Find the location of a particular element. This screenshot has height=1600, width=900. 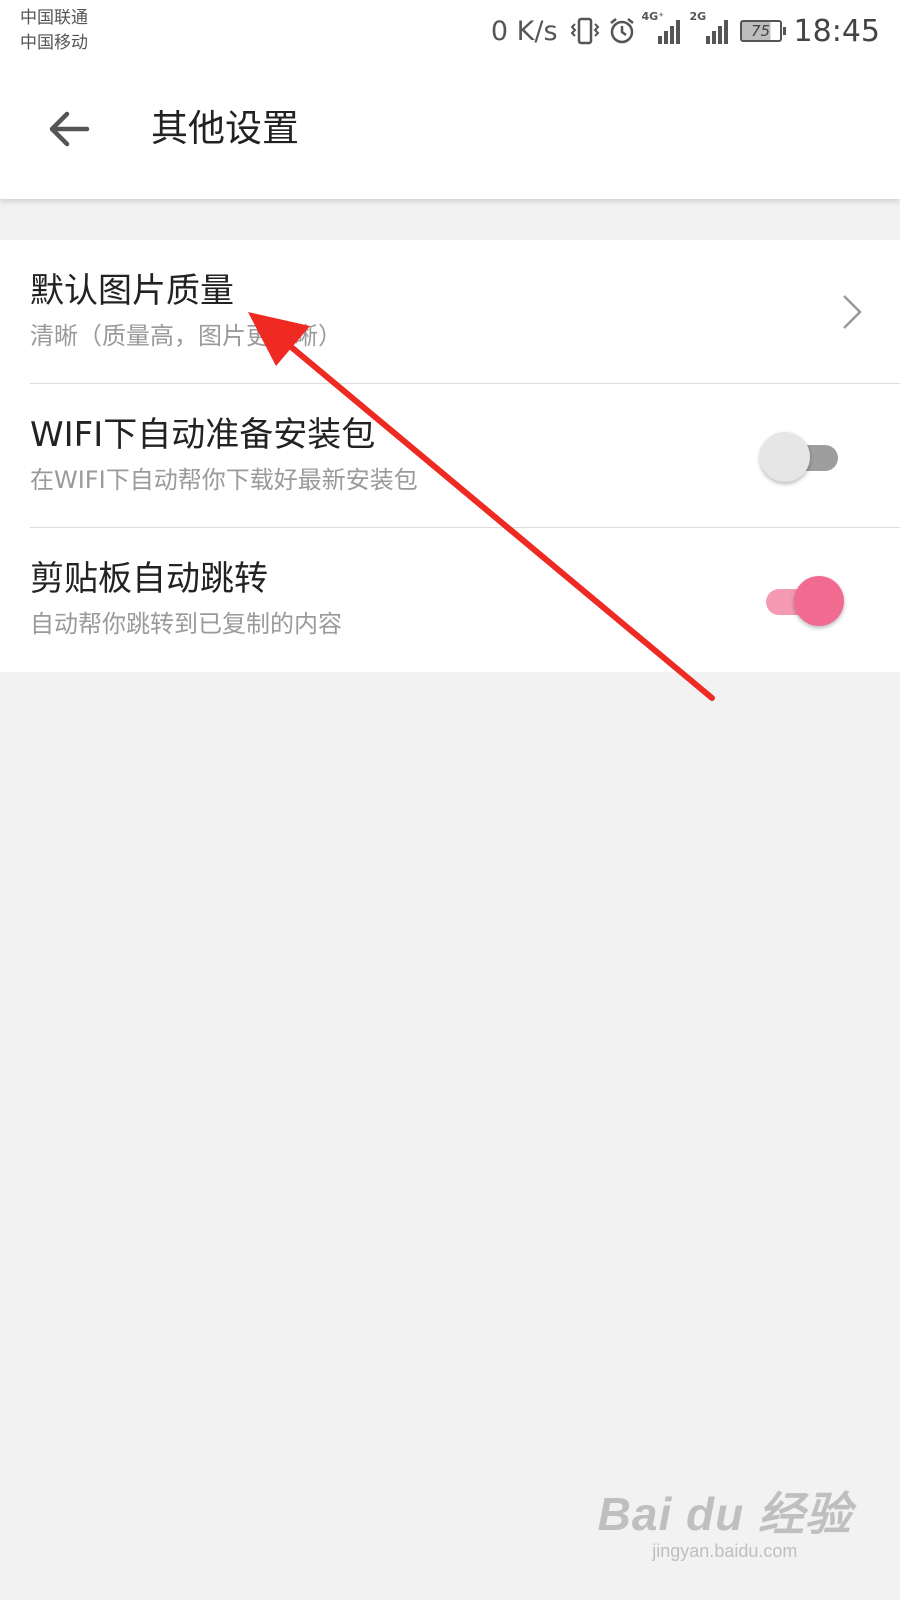

setting-subtitle: 清晰（质量高，图片更清晰） is located at coordinates (186, 336).